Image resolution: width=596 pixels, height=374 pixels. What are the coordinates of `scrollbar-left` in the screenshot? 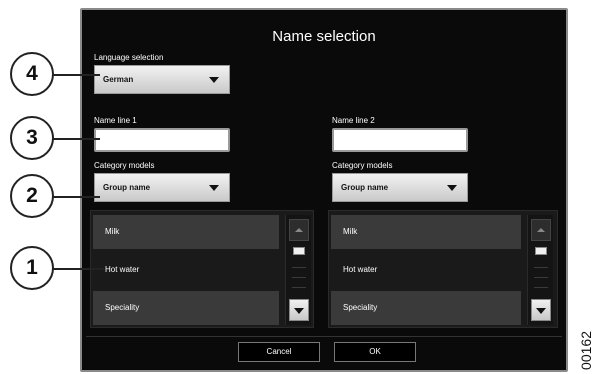 It's located at (298, 270).